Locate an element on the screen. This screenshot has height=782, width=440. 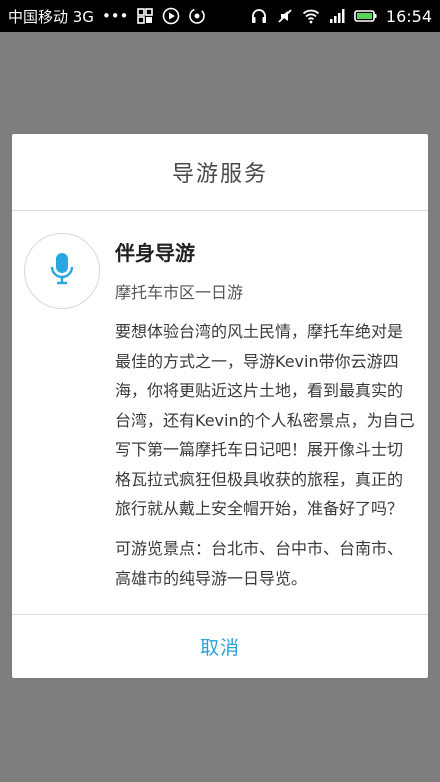
battery-icon is located at coordinates (366, 16).